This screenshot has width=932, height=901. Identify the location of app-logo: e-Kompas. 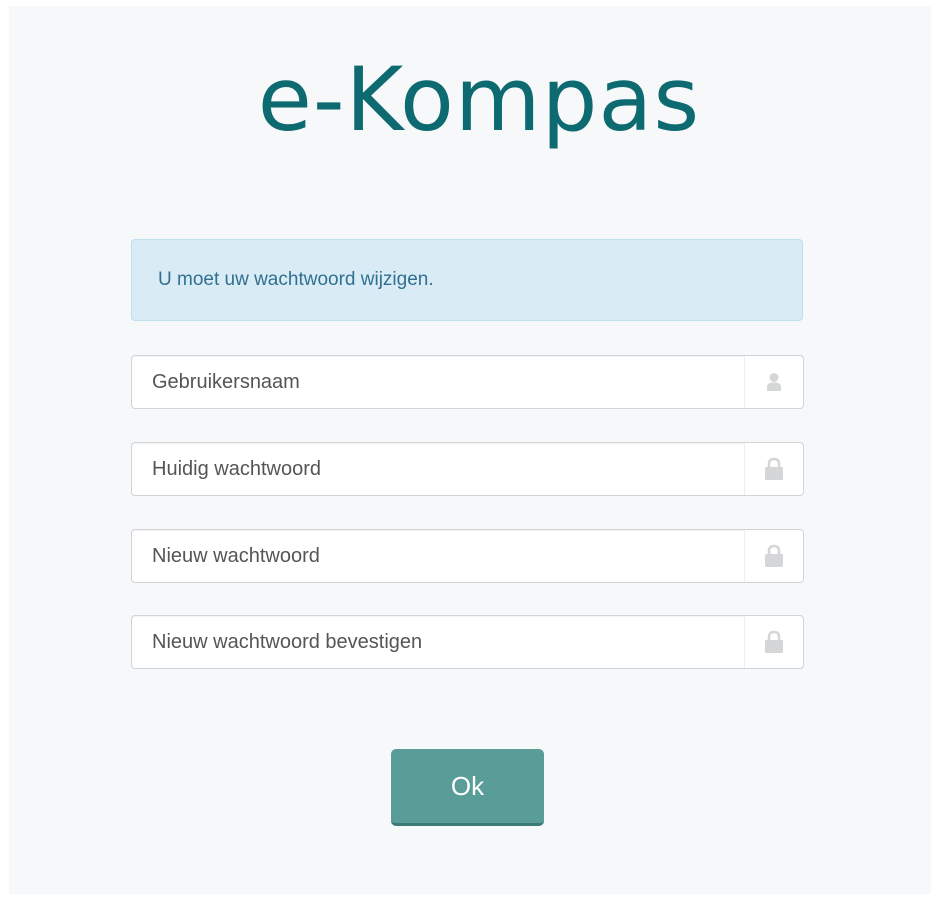
(479, 99).